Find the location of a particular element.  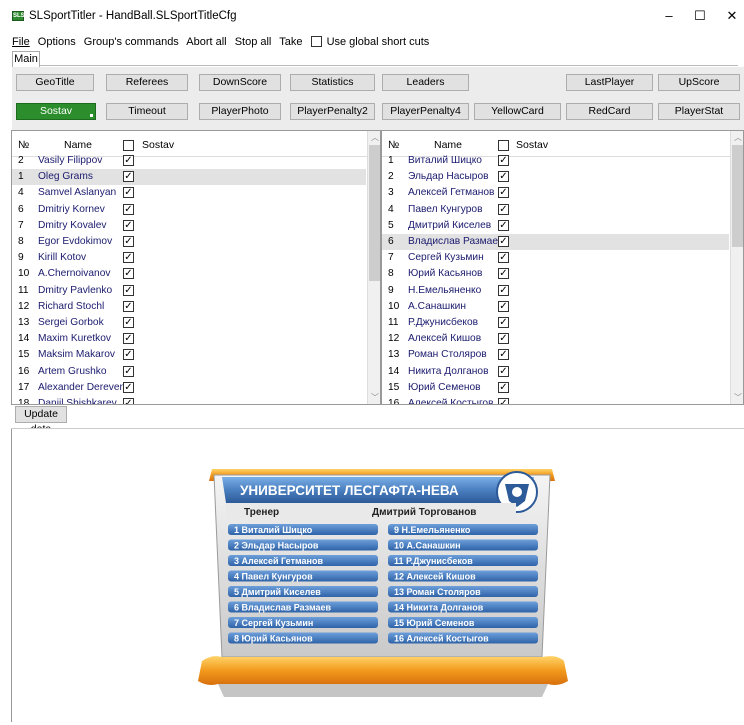

playerpenalty2-button: PlayerPenalty2 is located at coordinates (332, 111).